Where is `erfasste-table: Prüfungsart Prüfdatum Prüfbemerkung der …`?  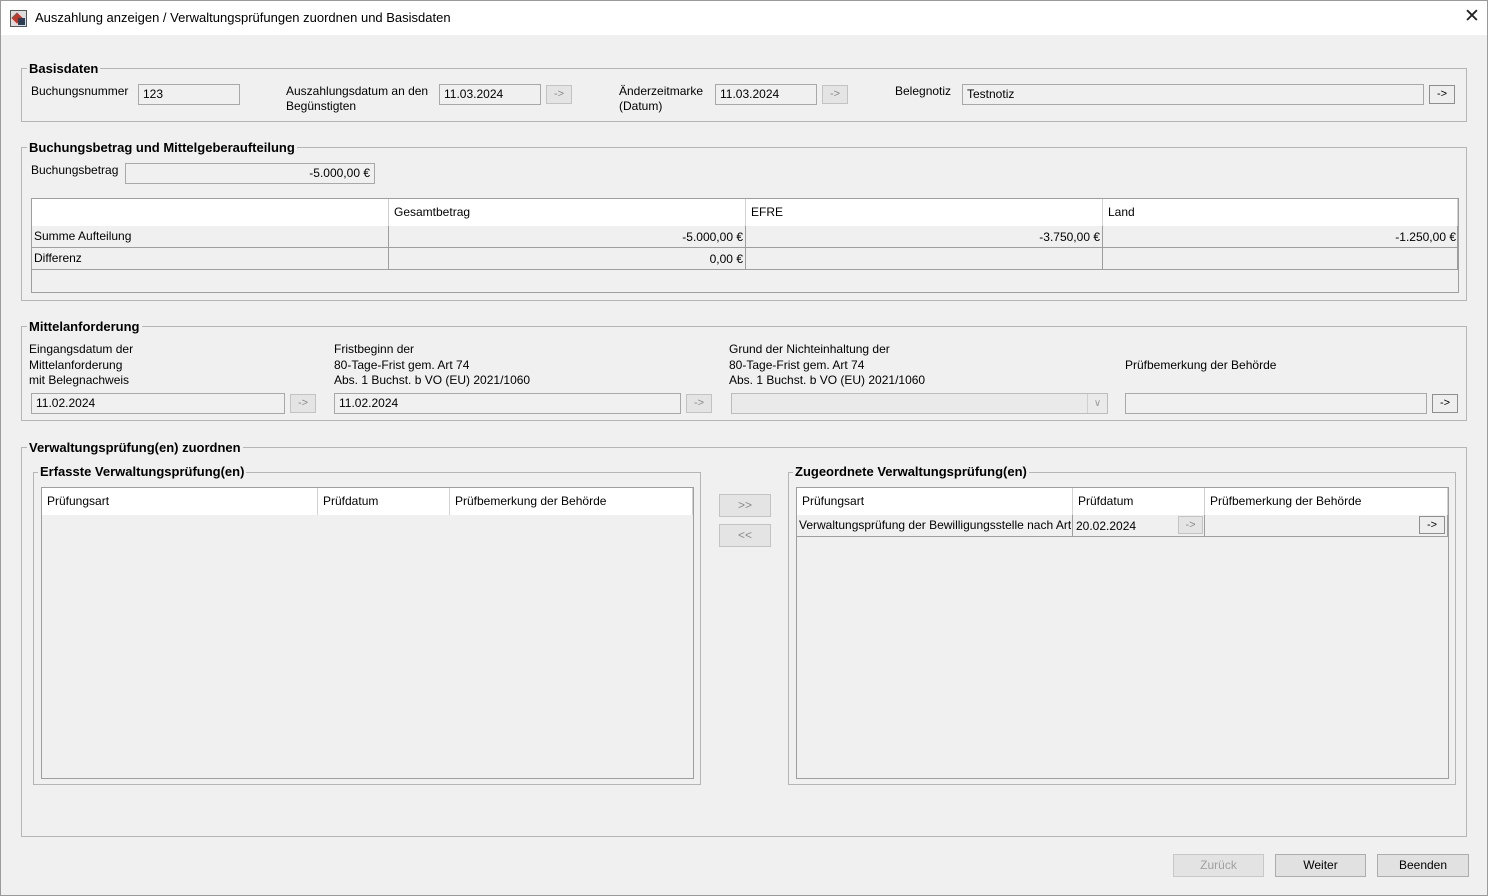
erfasste-table: Prüfungsart Prüfdatum Prüfbemerkung der … is located at coordinates (367, 633).